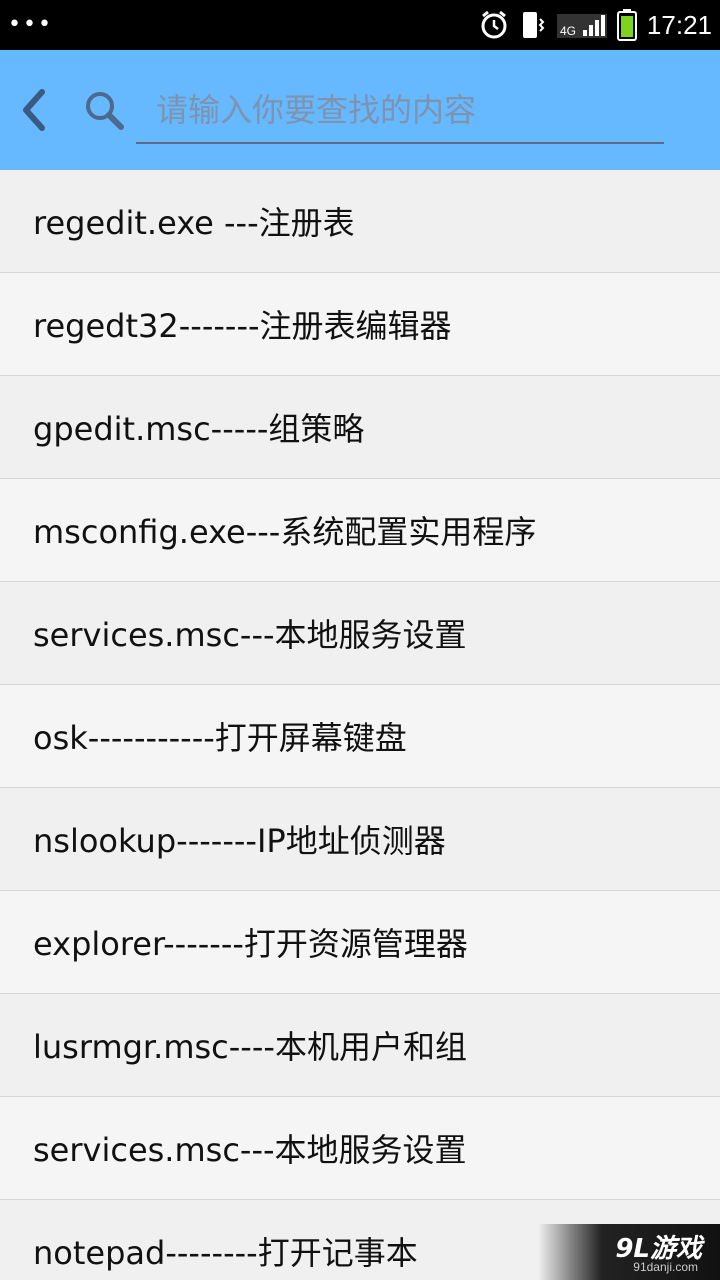 Image resolution: width=720 pixels, height=1280 pixels. I want to click on list-item: gpedit.msc-----组策略, so click(360, 427).